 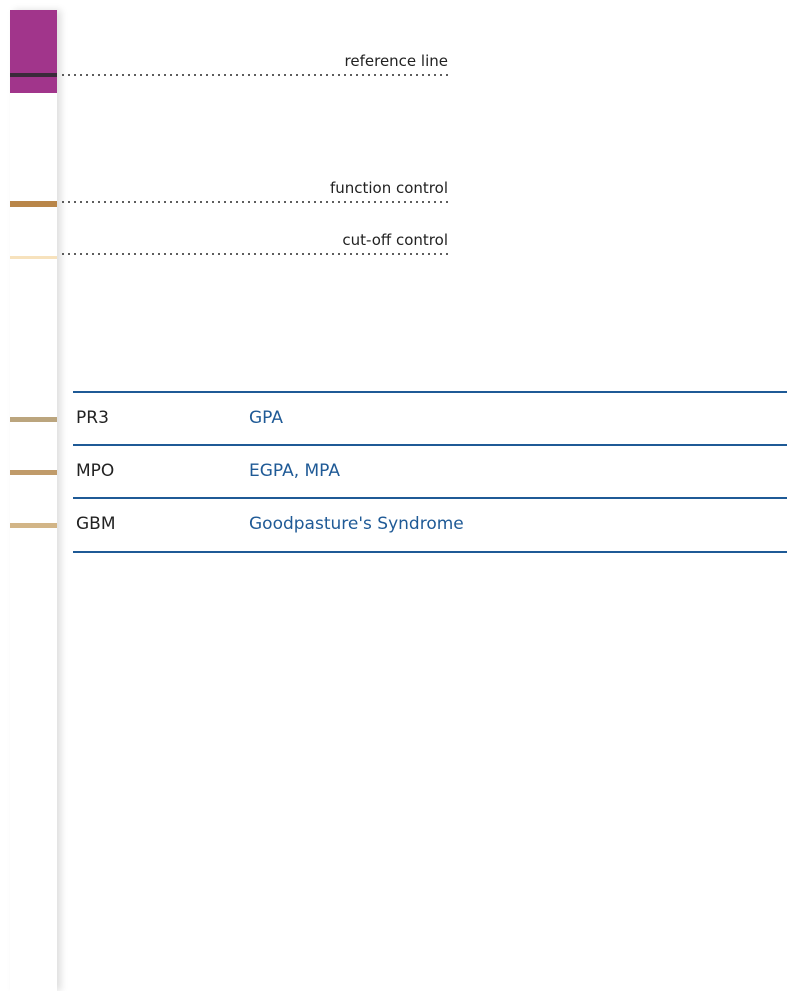 I want to click on row-antigen-mpo: MPO, so click(x=95, y=471).